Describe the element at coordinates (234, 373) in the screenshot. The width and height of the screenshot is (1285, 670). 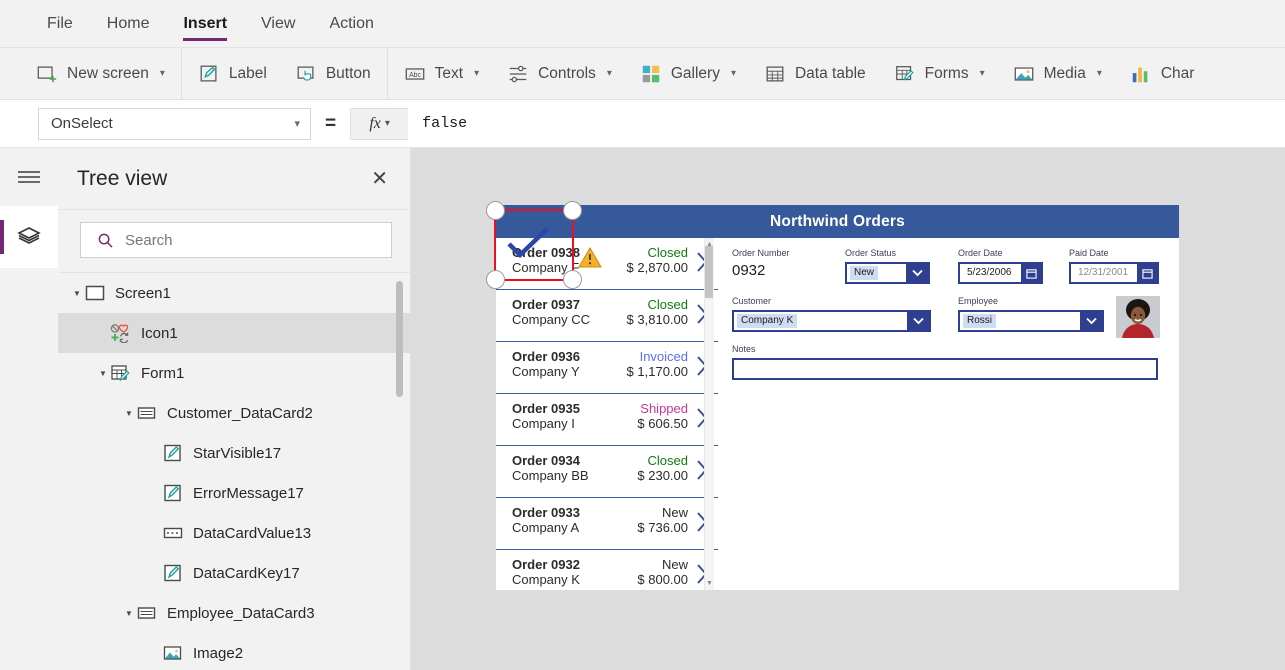
I see `tree-item-form1: ▼ Form1` at that location.